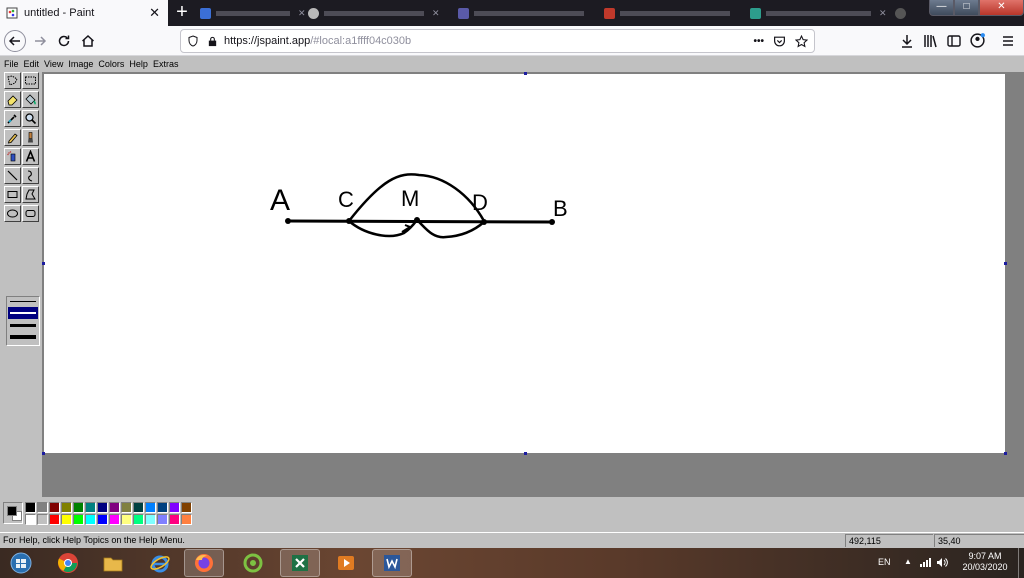 This screenshot has height=578, width=1024. What do you see at coordinates (1001, 8) in the screenshot?
I see `close-window-button: ✕` at bounding box center [1001, 8].